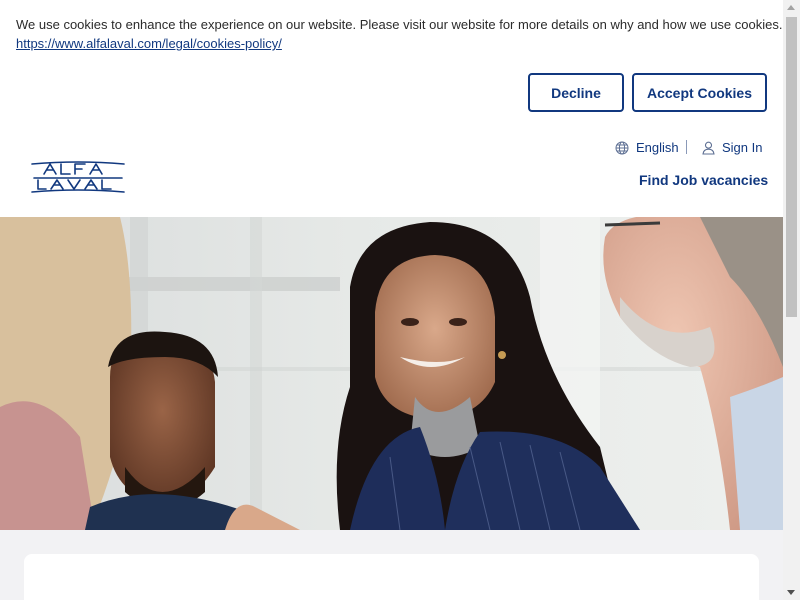  I want to click on user-icon, so click(708, 148).